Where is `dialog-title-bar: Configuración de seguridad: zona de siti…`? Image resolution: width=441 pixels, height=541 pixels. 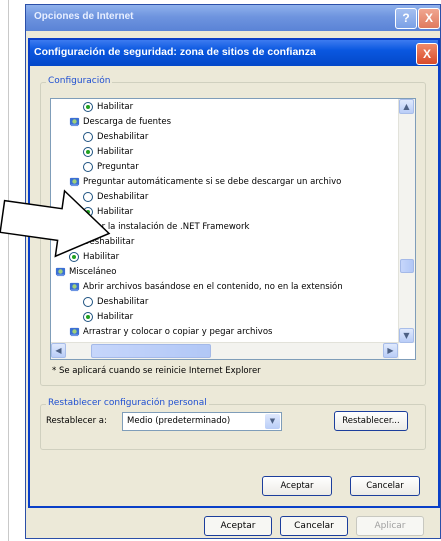 dialog-title-bar: Configuración de seguridad: zona de siti… is located at coordinates (234, 53).